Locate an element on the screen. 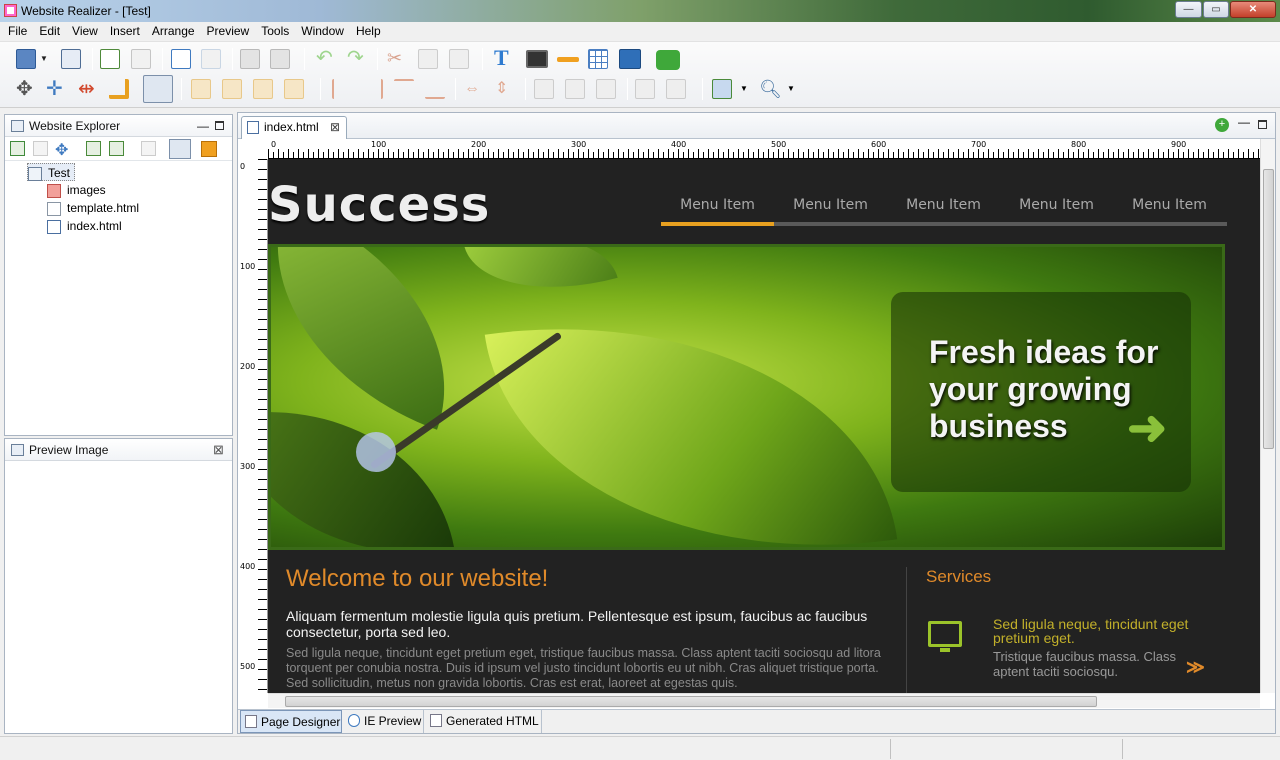 This screenshot has height=760, width=1280. ruler-label: 0 is located at coordinates (243, 166).